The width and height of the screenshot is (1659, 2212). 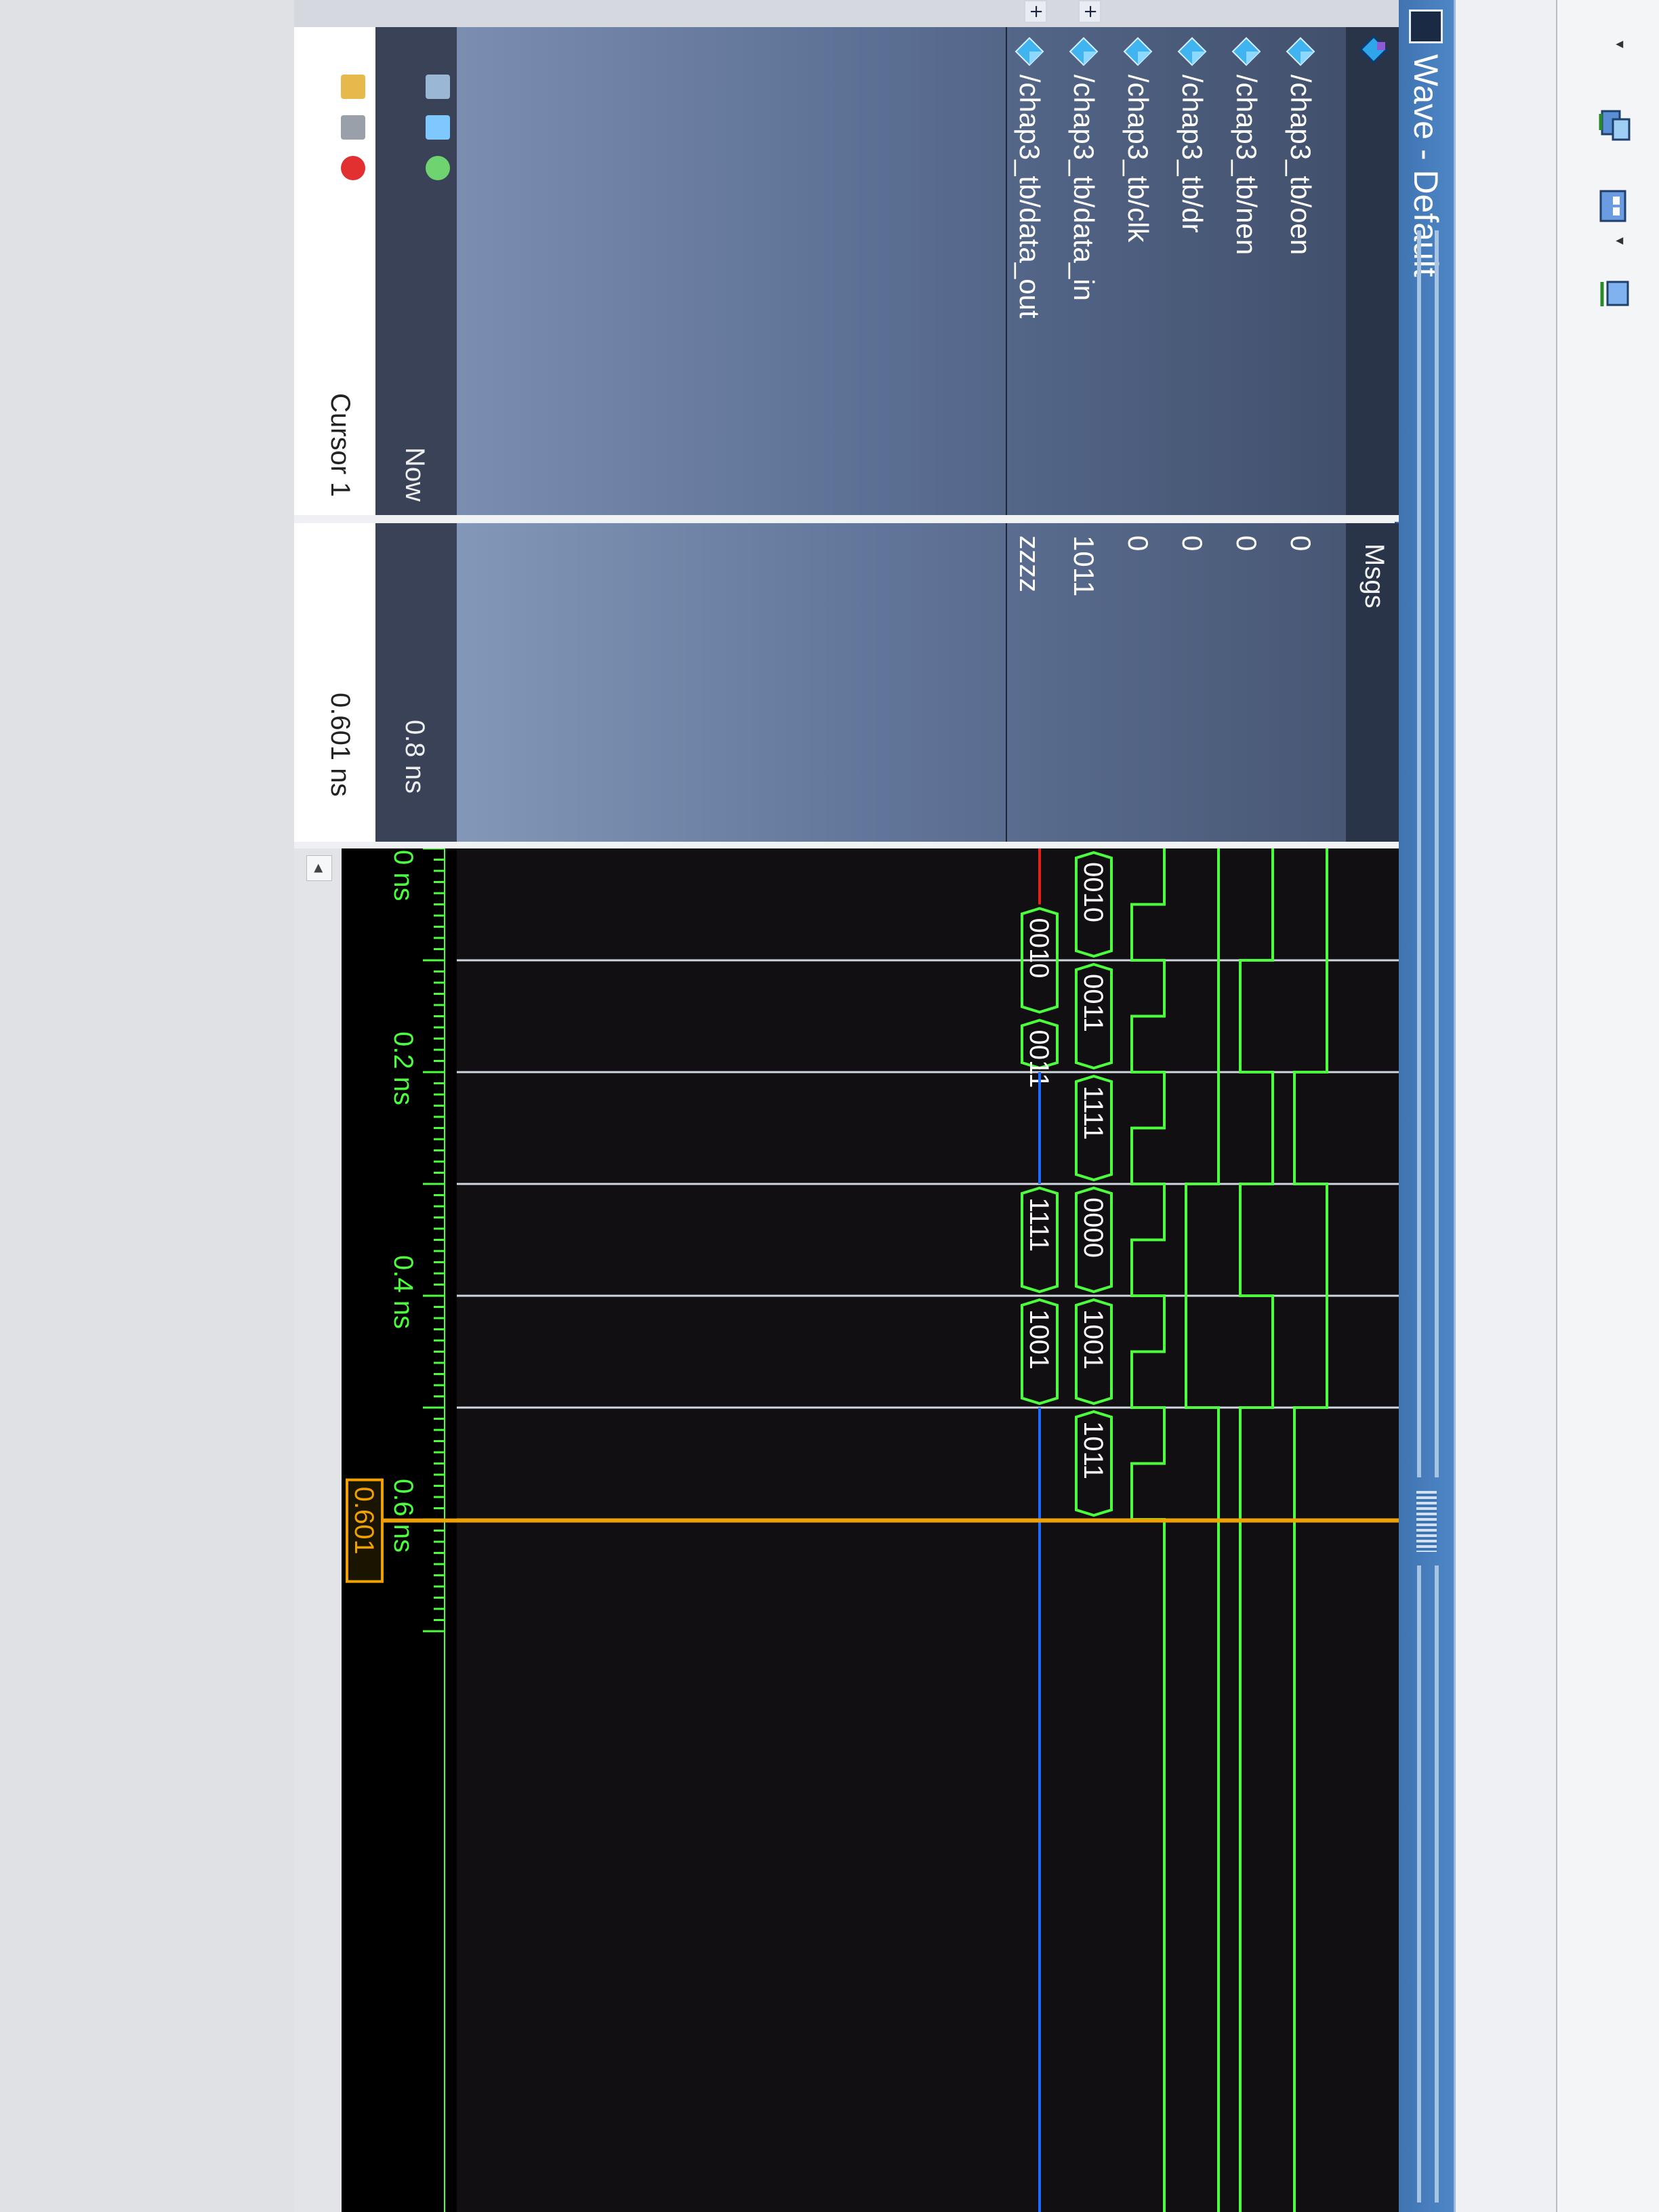 What do you see at coordinates (1093, 1450) in the screenshot?
I see `bus-value-label: 1011` at bounding box center [1093, 1450].